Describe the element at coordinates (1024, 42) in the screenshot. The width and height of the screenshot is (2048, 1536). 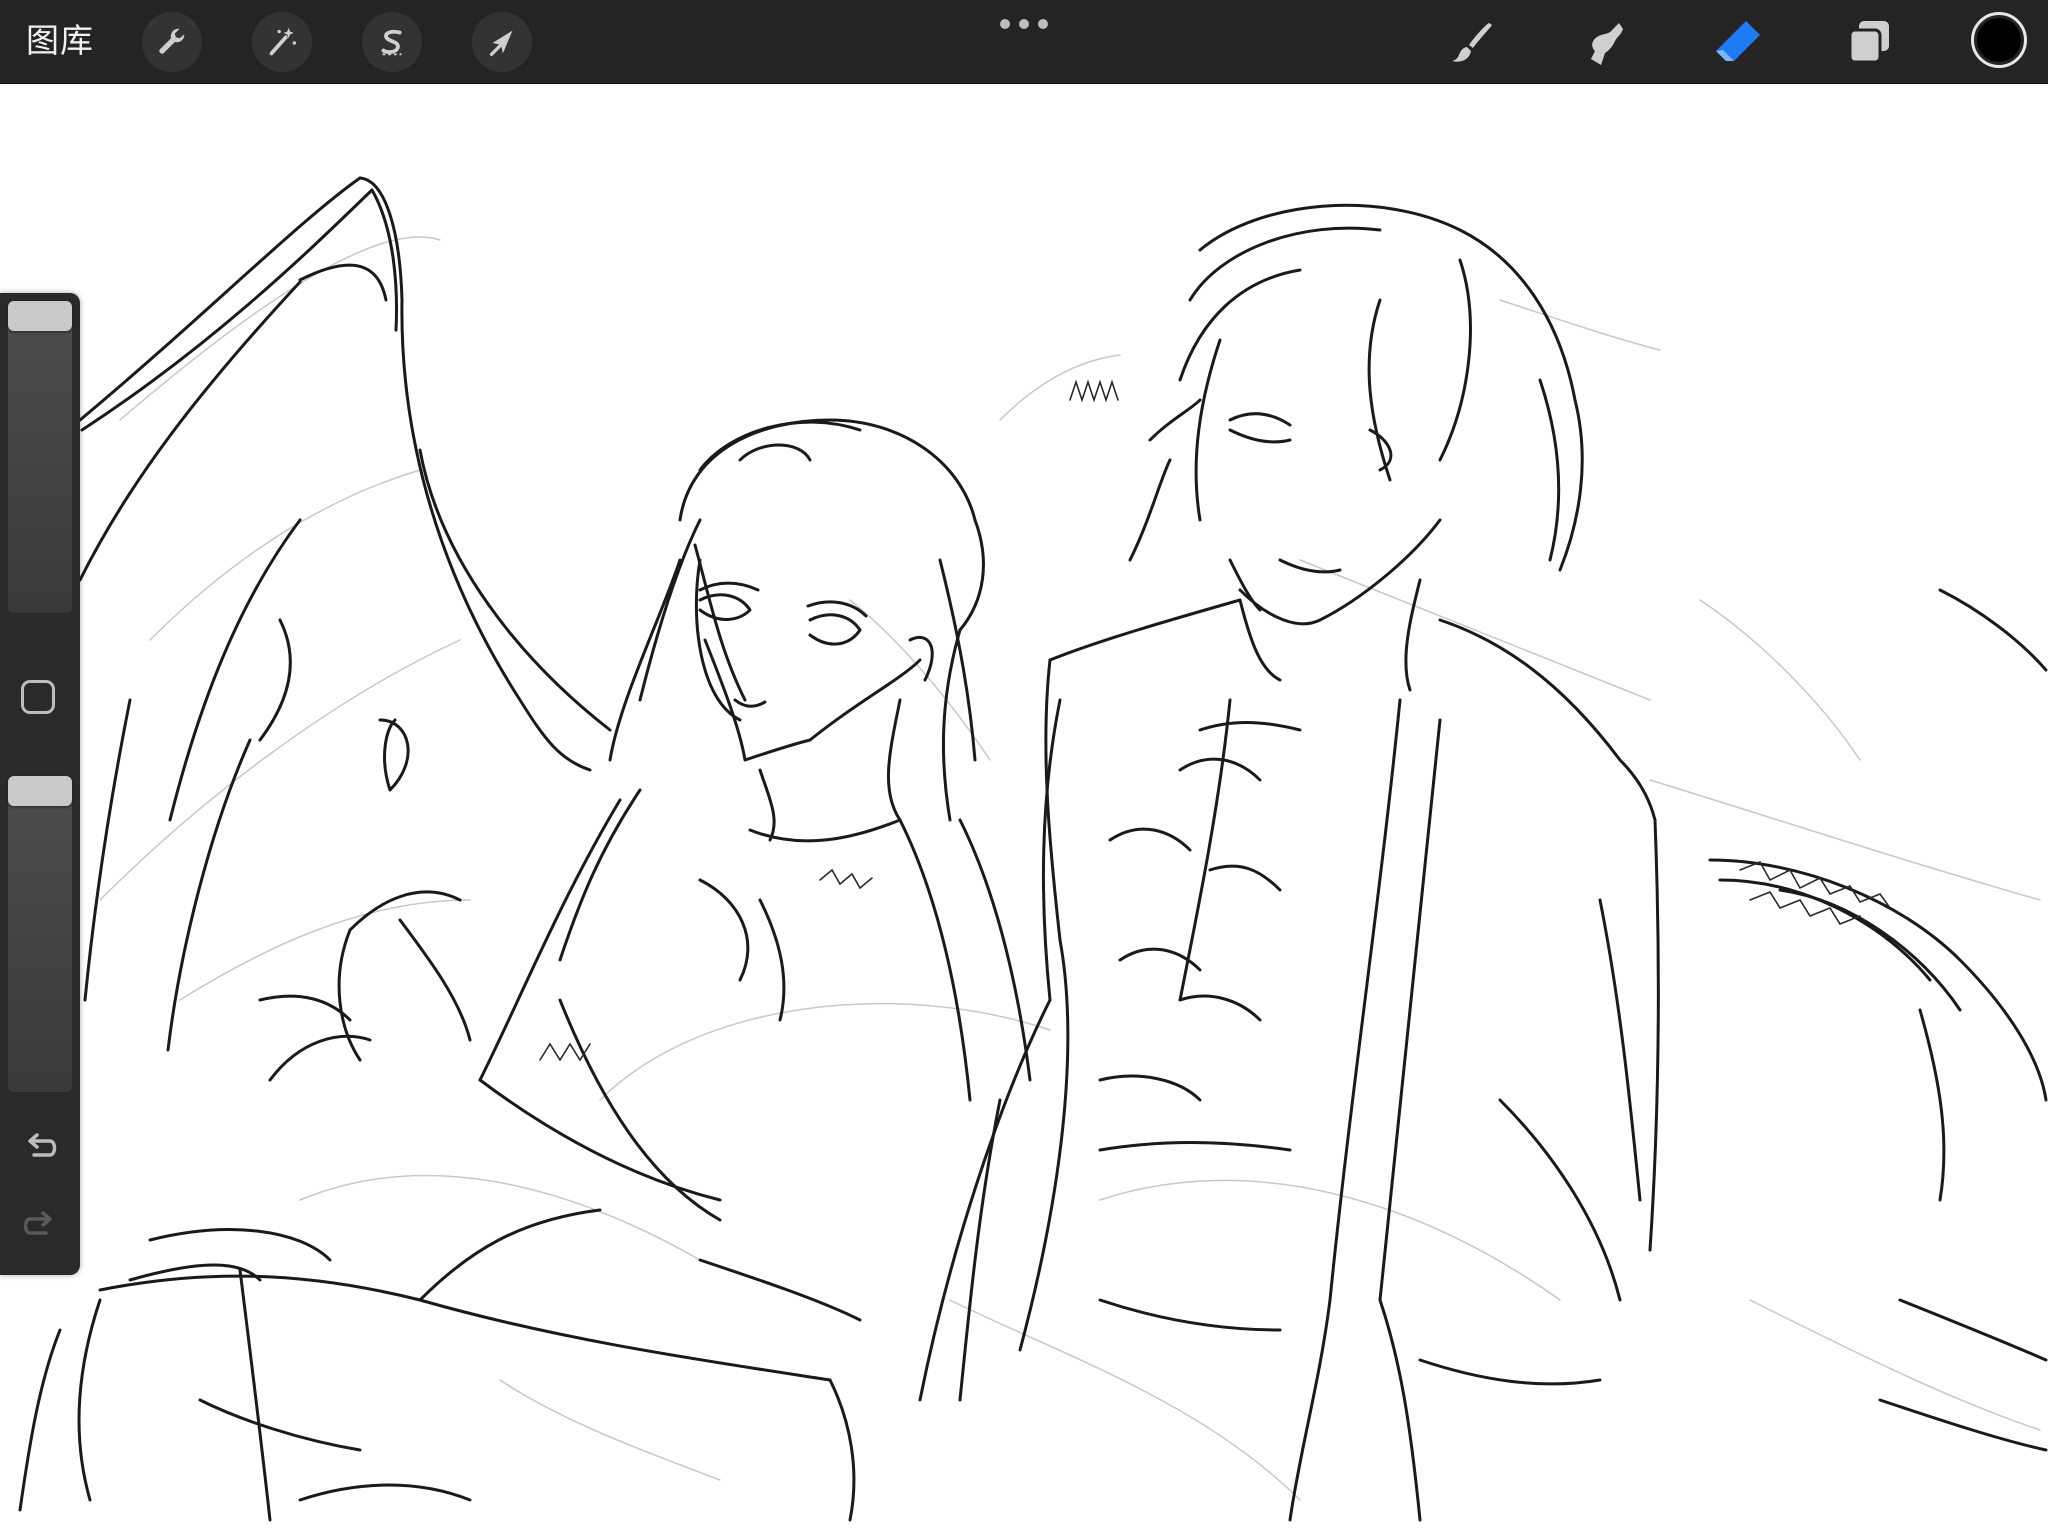
I see `top-toolbar: 图库` at that location.